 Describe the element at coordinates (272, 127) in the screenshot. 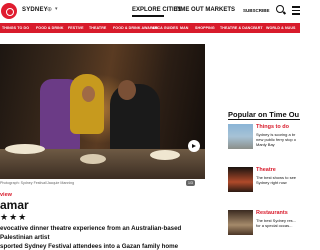

I see `popular-item-category: Things to do` at that location.